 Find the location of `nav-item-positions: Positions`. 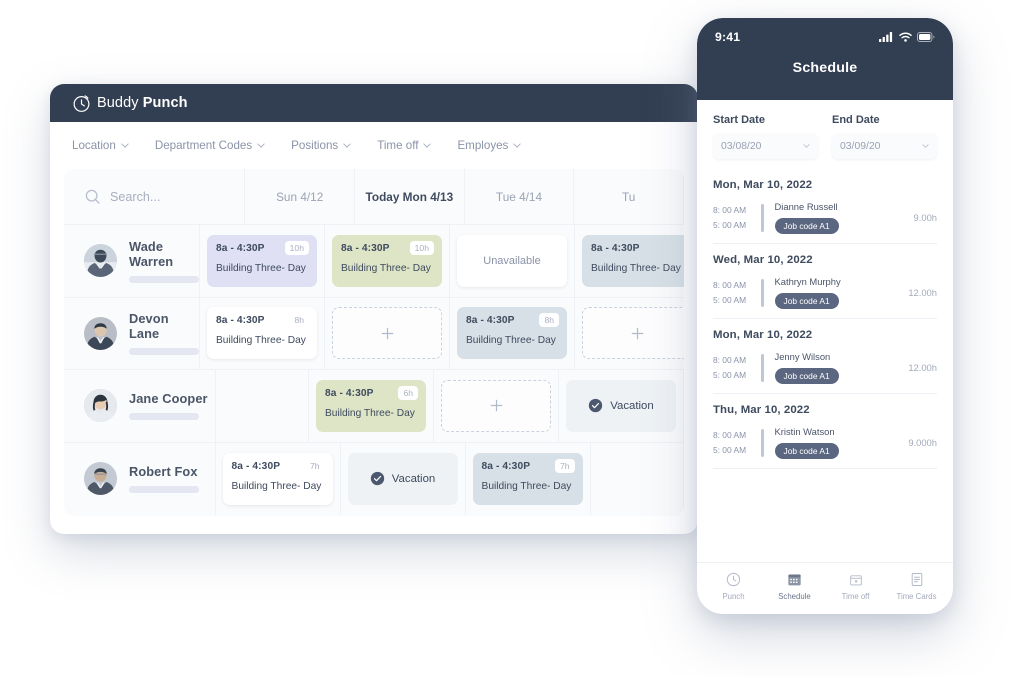

nav-item-positions: Positions is located at coordinates (321, 145).